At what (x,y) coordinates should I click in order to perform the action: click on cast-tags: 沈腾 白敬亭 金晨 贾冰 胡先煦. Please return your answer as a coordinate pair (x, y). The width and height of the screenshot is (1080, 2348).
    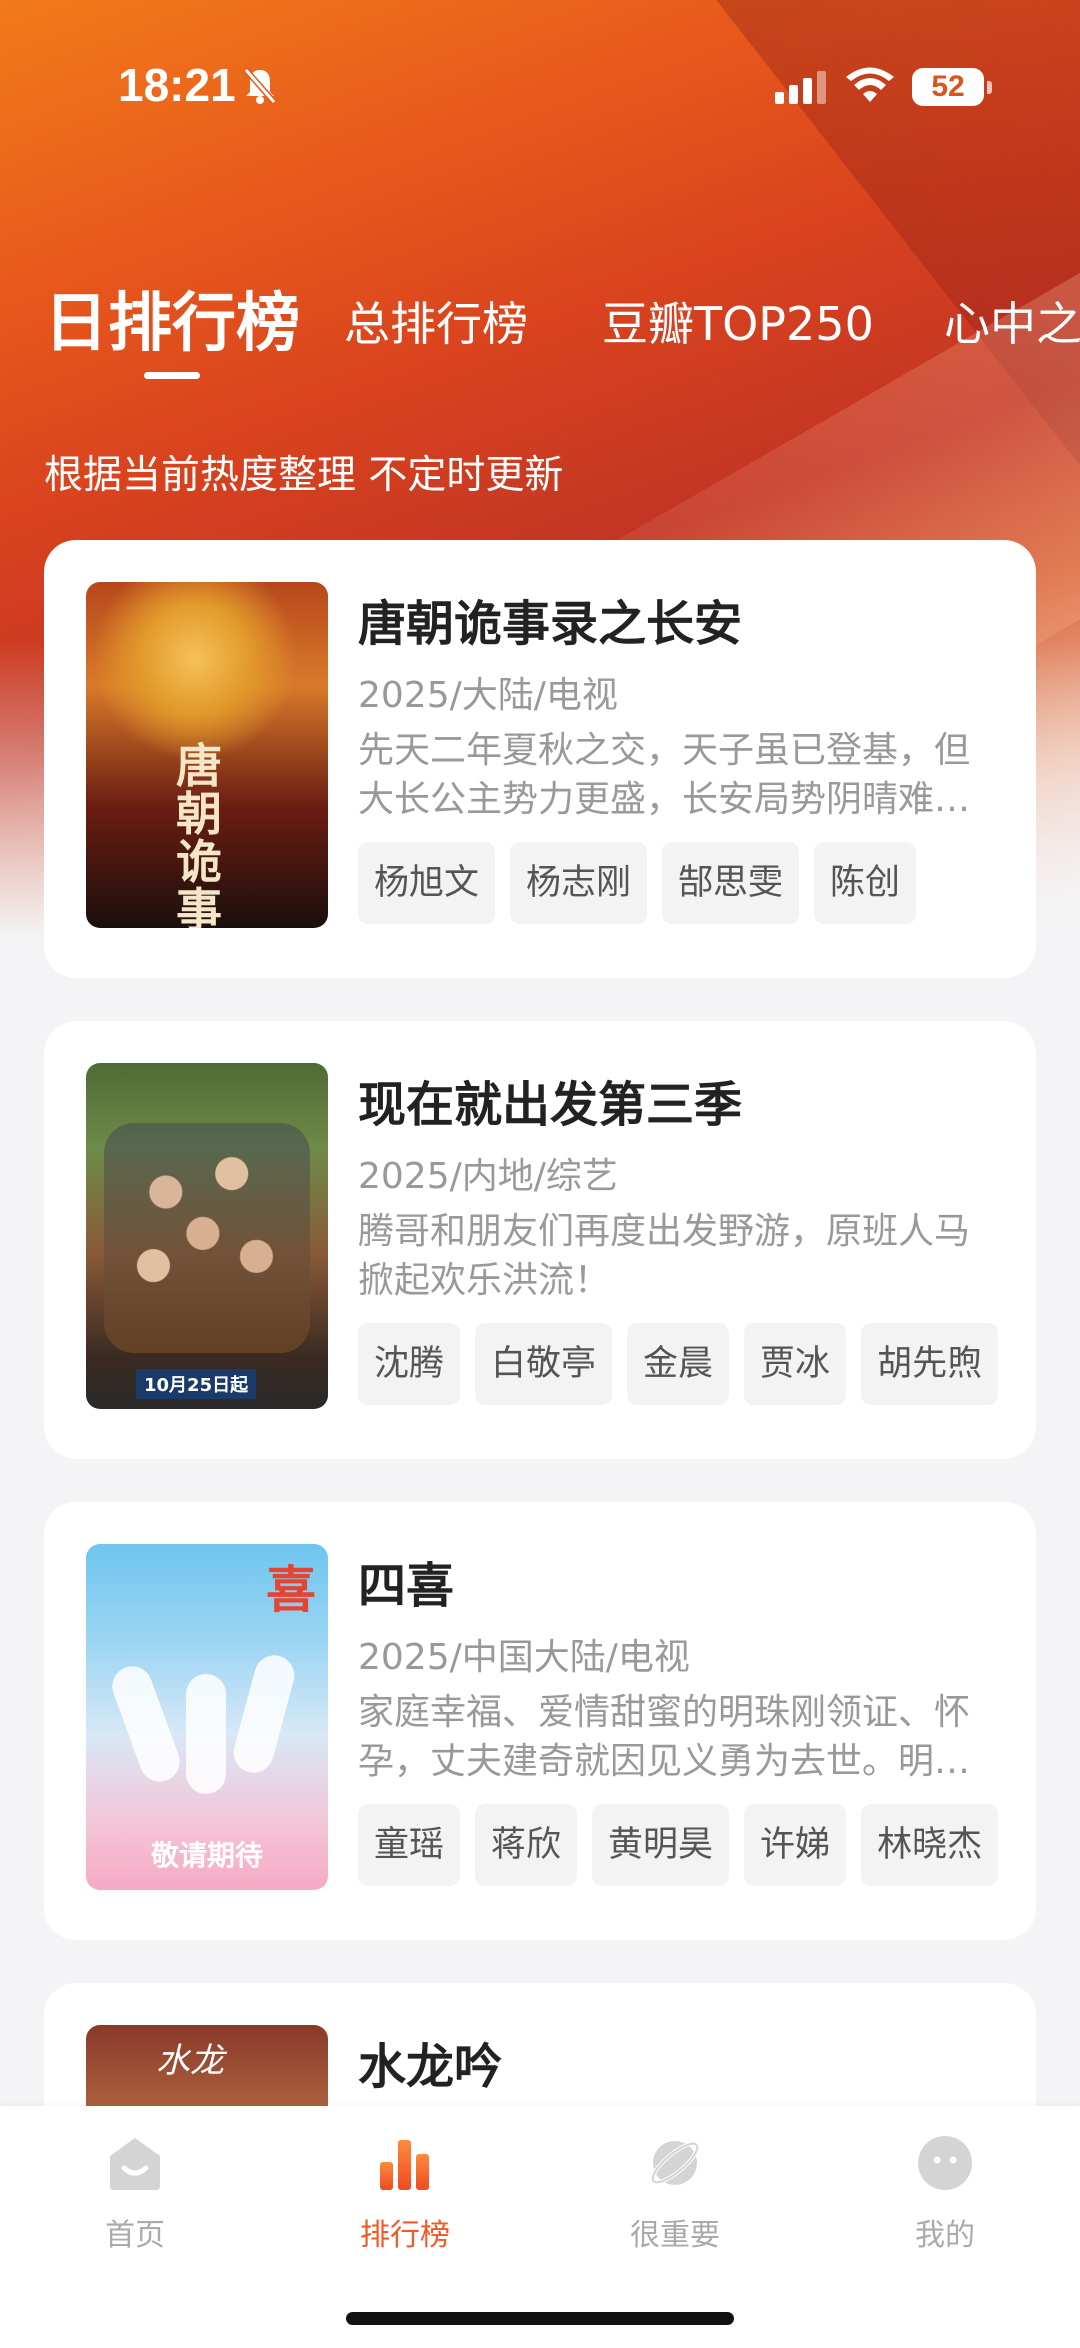
    Looking at the image, I should click on (678, 1364).